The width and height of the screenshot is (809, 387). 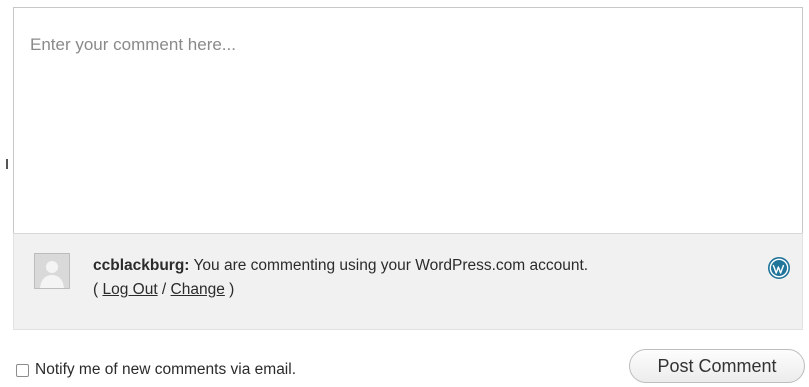 What do you see at coordinates (340, 290) in the screenshot?
I see `account-links: ( Log Out / Change )` at bounding box center [340, 290].